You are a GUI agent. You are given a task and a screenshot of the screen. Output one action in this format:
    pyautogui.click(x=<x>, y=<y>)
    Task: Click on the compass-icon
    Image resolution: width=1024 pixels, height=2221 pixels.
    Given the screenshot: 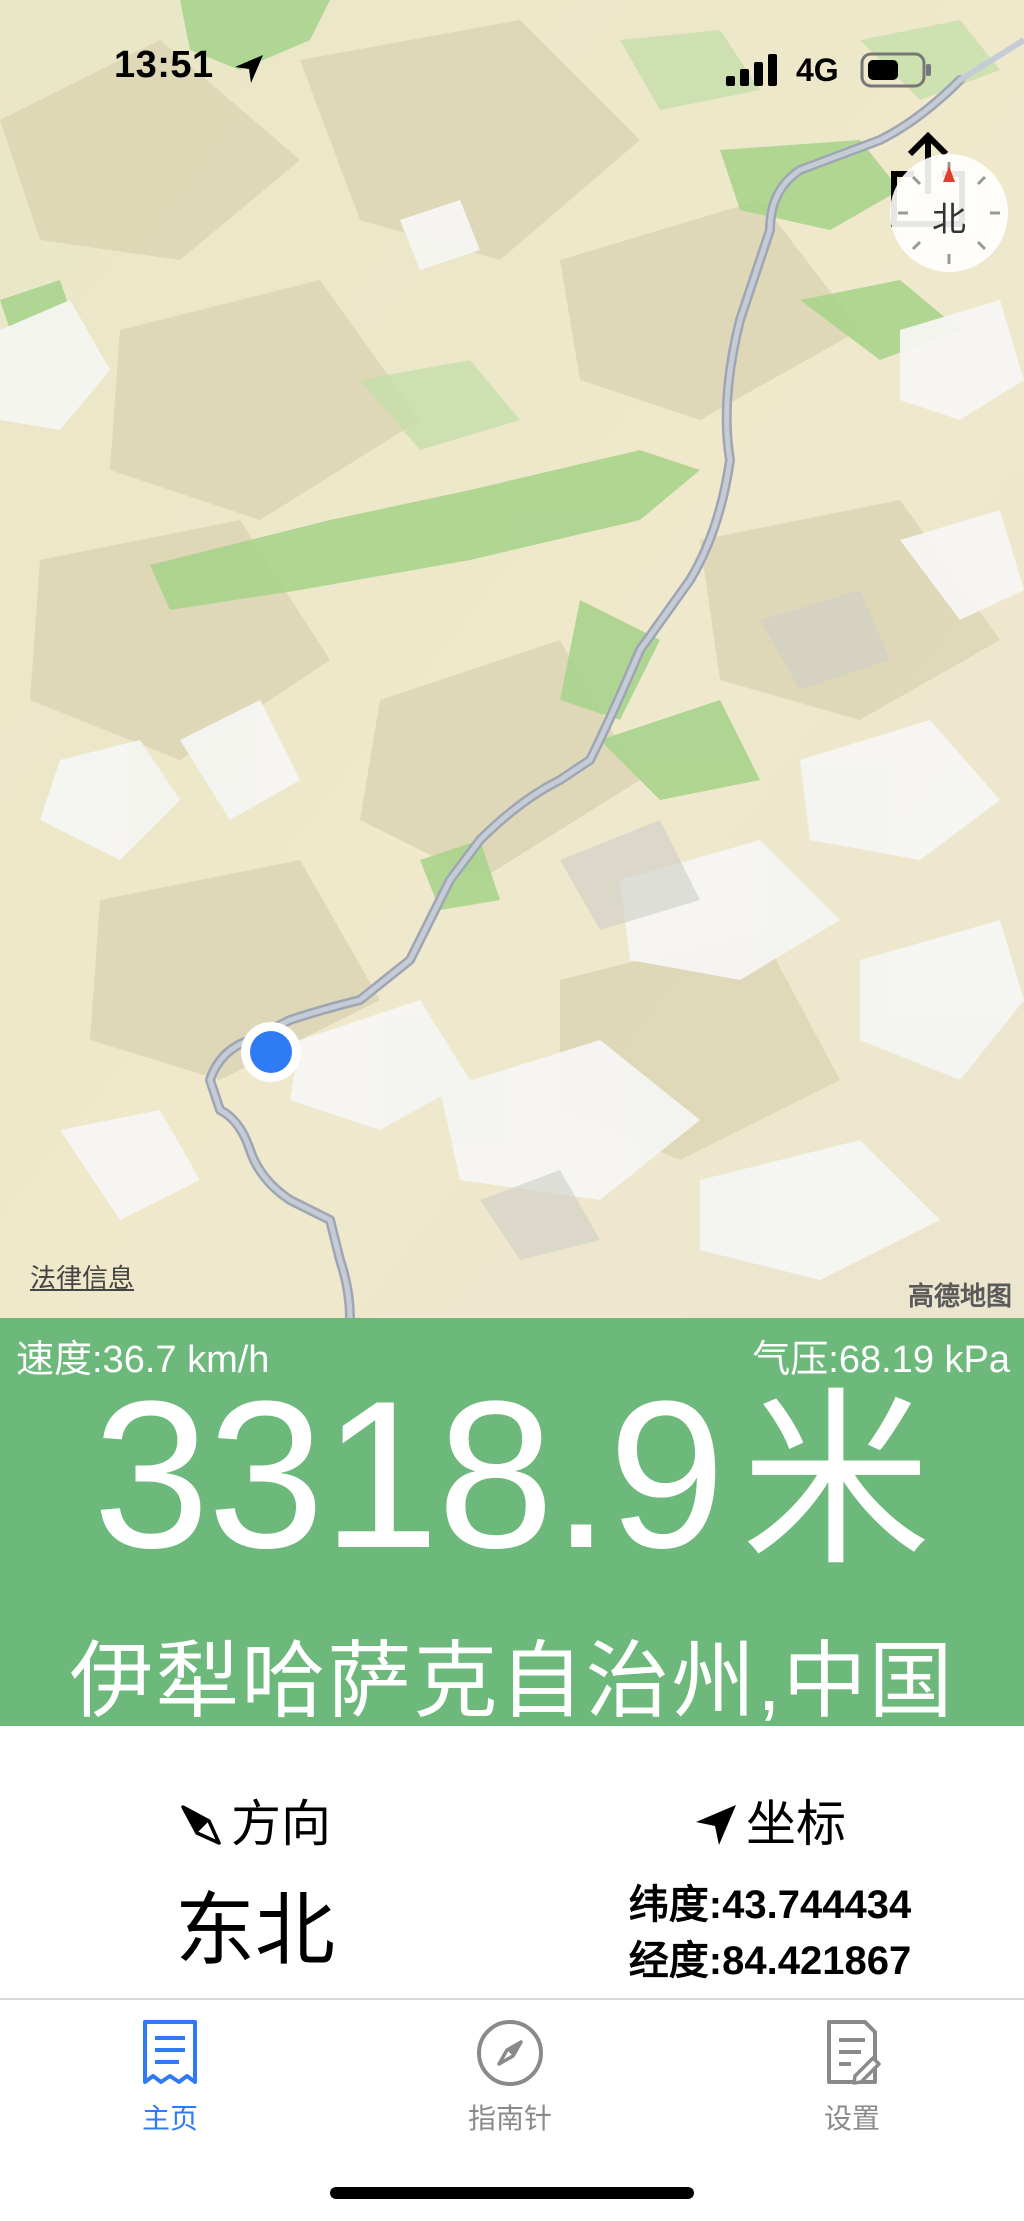 What is the action you would take?
    pyautogui.click(x=510, y=2053)
    